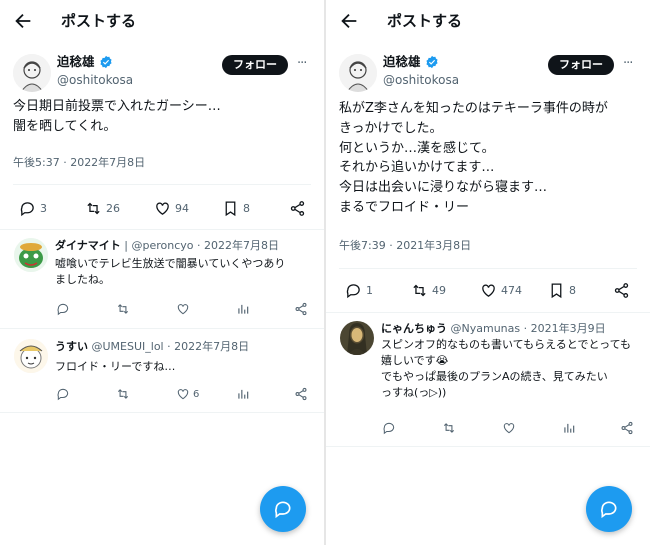  I want to click on bookmark-count: 8, so click(572, 290).